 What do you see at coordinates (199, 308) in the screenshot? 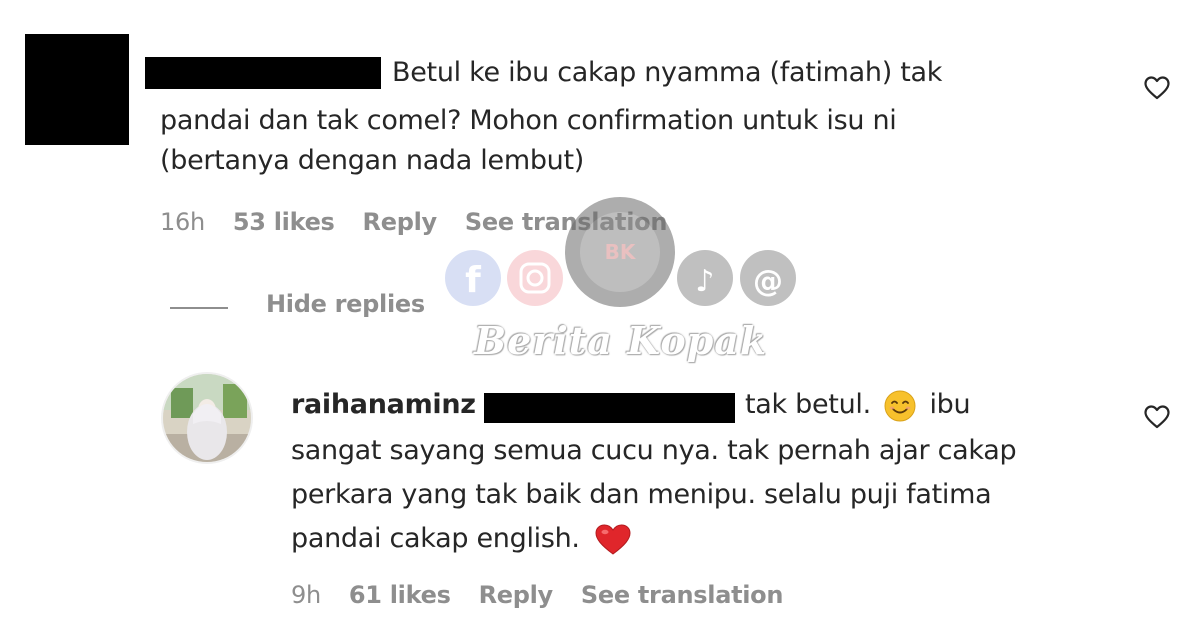
I see `hide-replies-line` at bounding box center [199, 308].